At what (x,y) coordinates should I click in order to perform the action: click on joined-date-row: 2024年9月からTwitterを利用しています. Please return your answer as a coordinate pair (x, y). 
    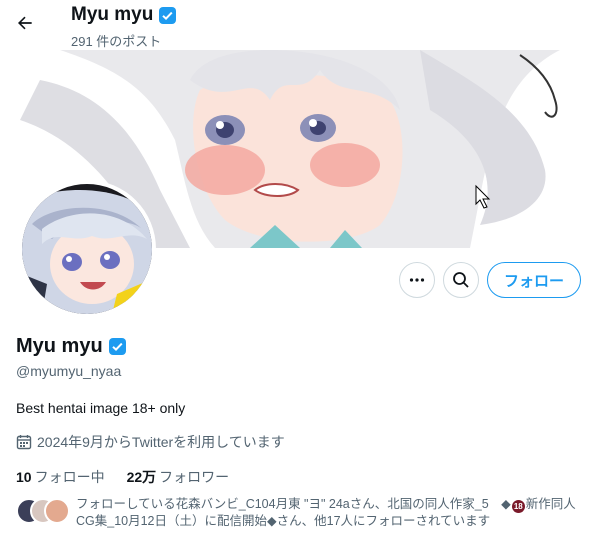
    Looking at the image, I should click on (150, 442).